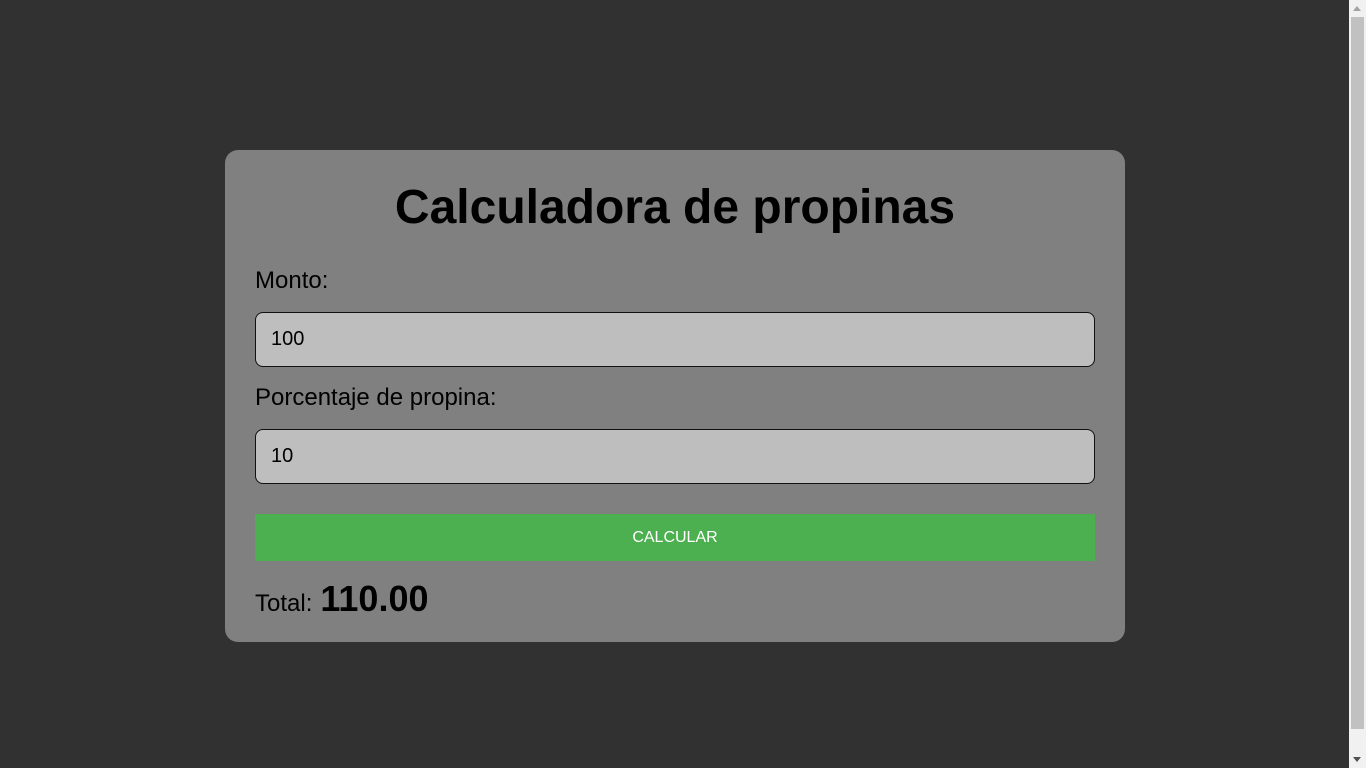  I want to click on calculate-button: CALCULAR, so click(675, 537).